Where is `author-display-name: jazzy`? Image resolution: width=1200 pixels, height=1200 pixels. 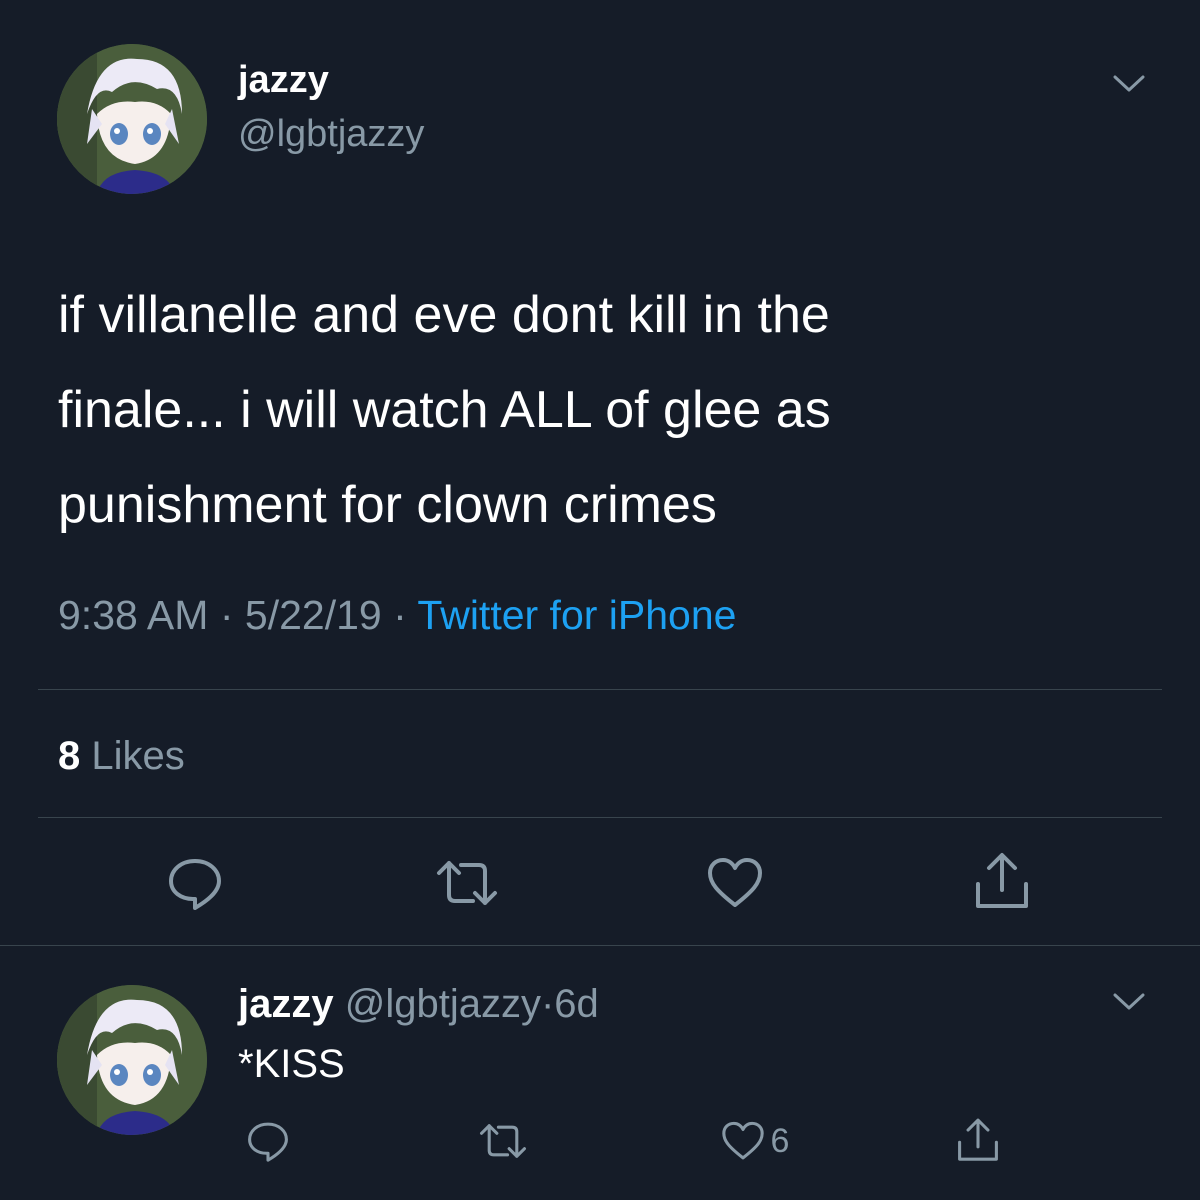 author-display-name: jazzy is located at coordinates (283, 80).